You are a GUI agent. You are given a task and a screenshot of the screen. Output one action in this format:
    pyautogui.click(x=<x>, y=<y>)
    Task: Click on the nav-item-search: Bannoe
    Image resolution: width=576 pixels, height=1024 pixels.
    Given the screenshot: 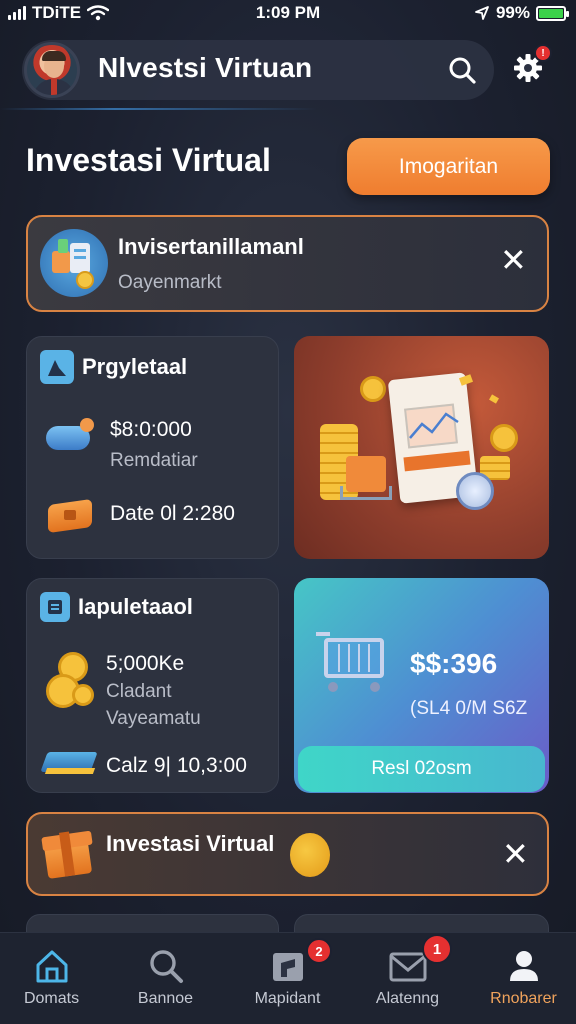 What is the action you would take?
    pyautogui.click(x=165, y=980)
    